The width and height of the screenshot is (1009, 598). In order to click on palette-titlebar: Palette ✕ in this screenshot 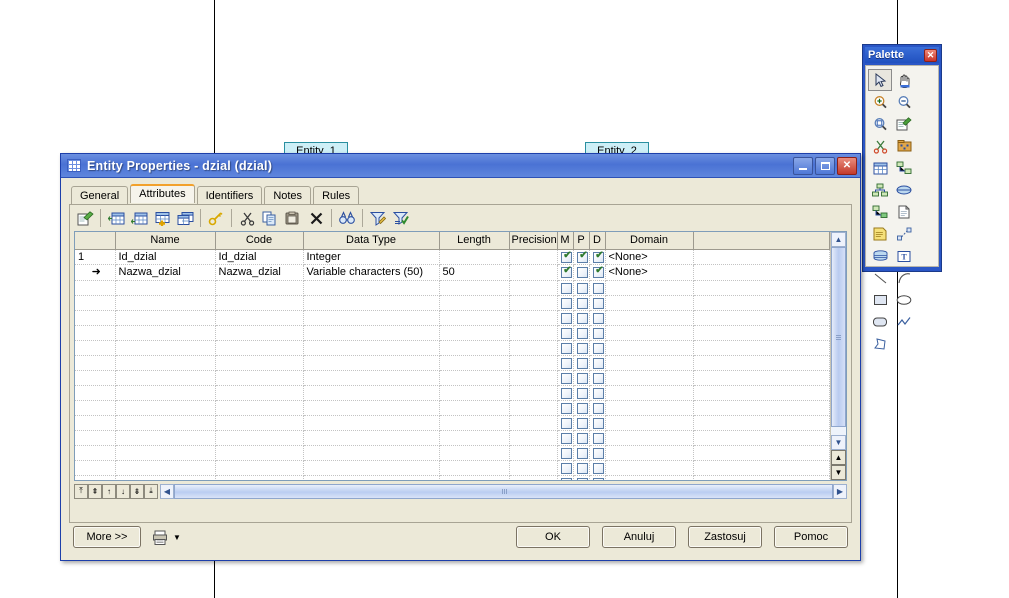, I will do `click(902, 55)`.